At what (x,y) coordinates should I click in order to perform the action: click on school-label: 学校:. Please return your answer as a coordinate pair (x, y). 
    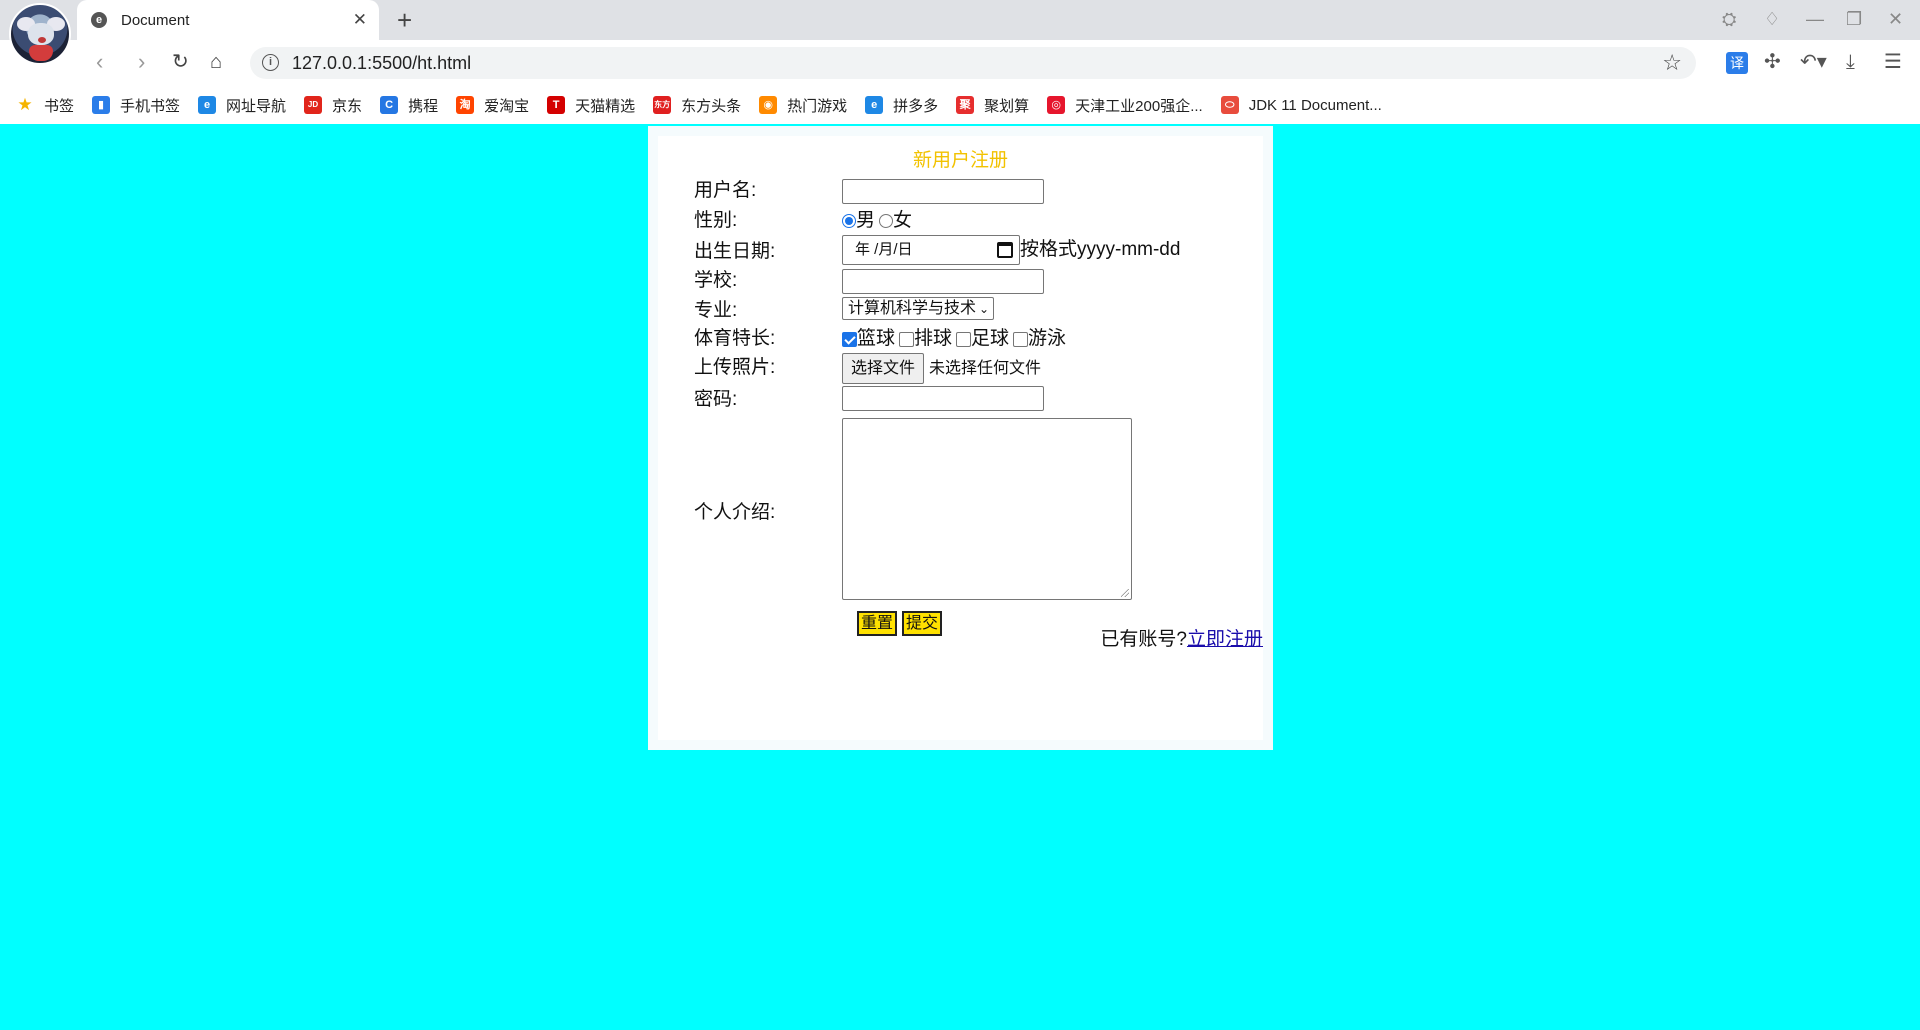
    Looking at the image, I should click on (716, 280).